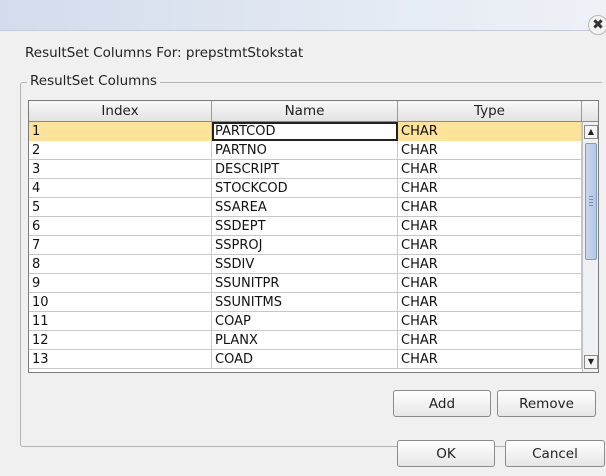 Image resolution: width=606 pixels, height=476 pixels. I want to click on table-row: 5 SSAREA CHAR, so click(305, 207).